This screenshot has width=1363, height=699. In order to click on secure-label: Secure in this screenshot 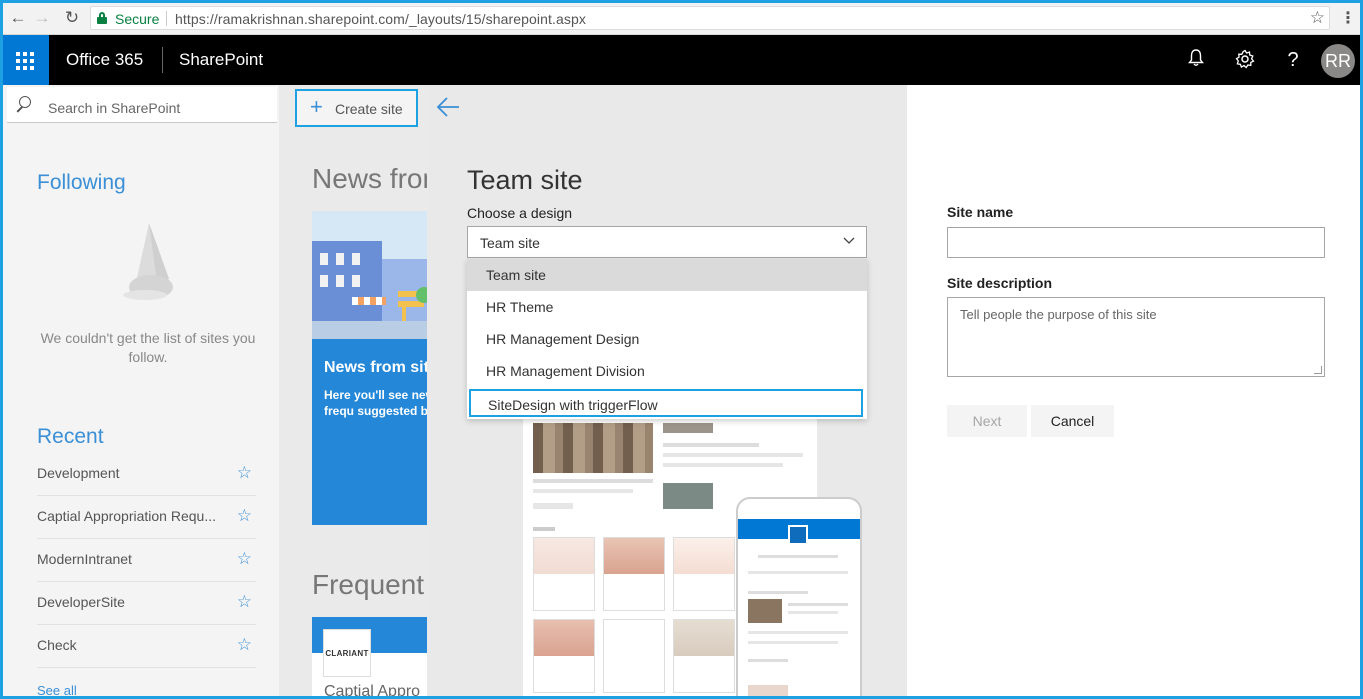, I will do `click(137, 19)`.